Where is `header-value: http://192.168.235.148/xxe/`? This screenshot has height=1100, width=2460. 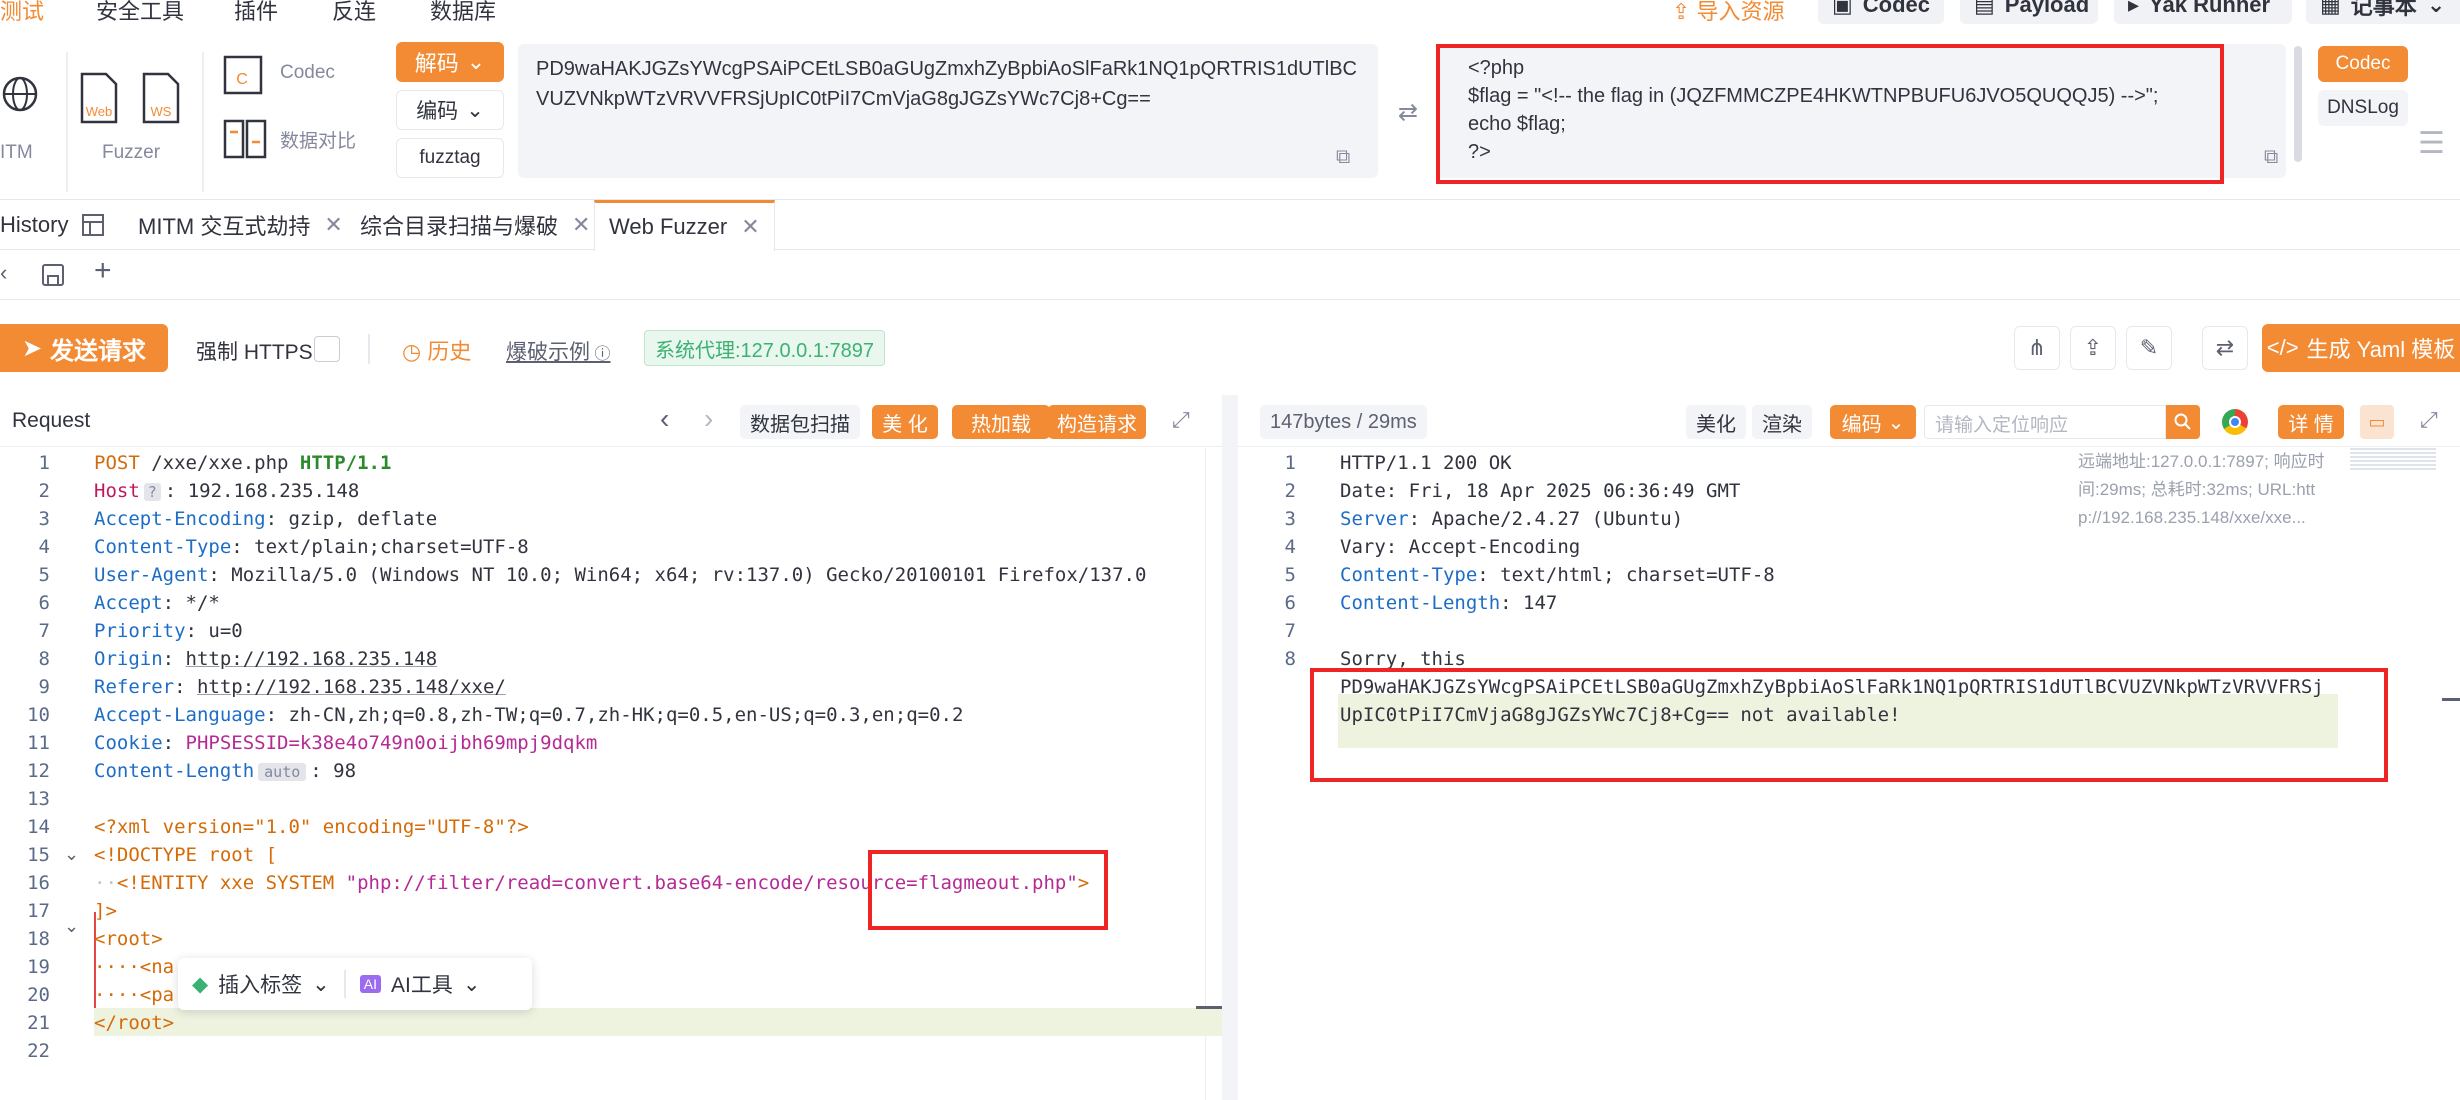 header-value: http://192.168.235.148/xxe/ is located at coordinates (351, 687).